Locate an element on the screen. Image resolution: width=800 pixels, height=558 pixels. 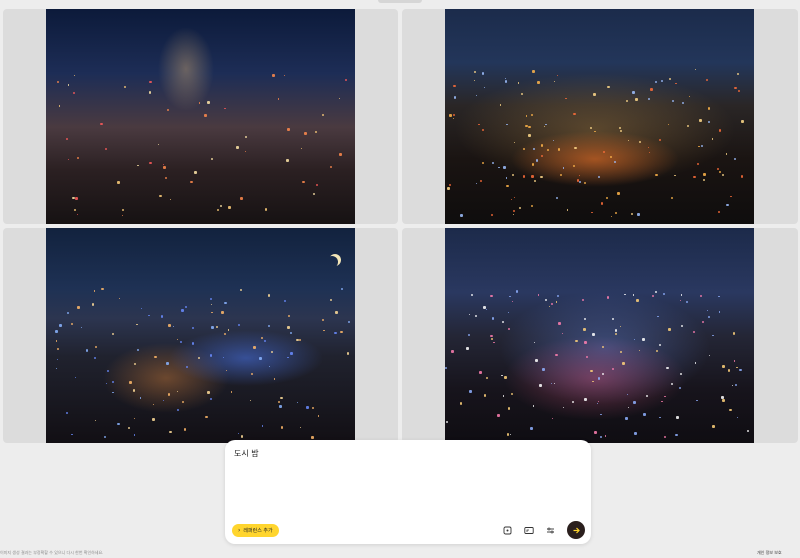
crop-button is located at coordinates (507, 530).